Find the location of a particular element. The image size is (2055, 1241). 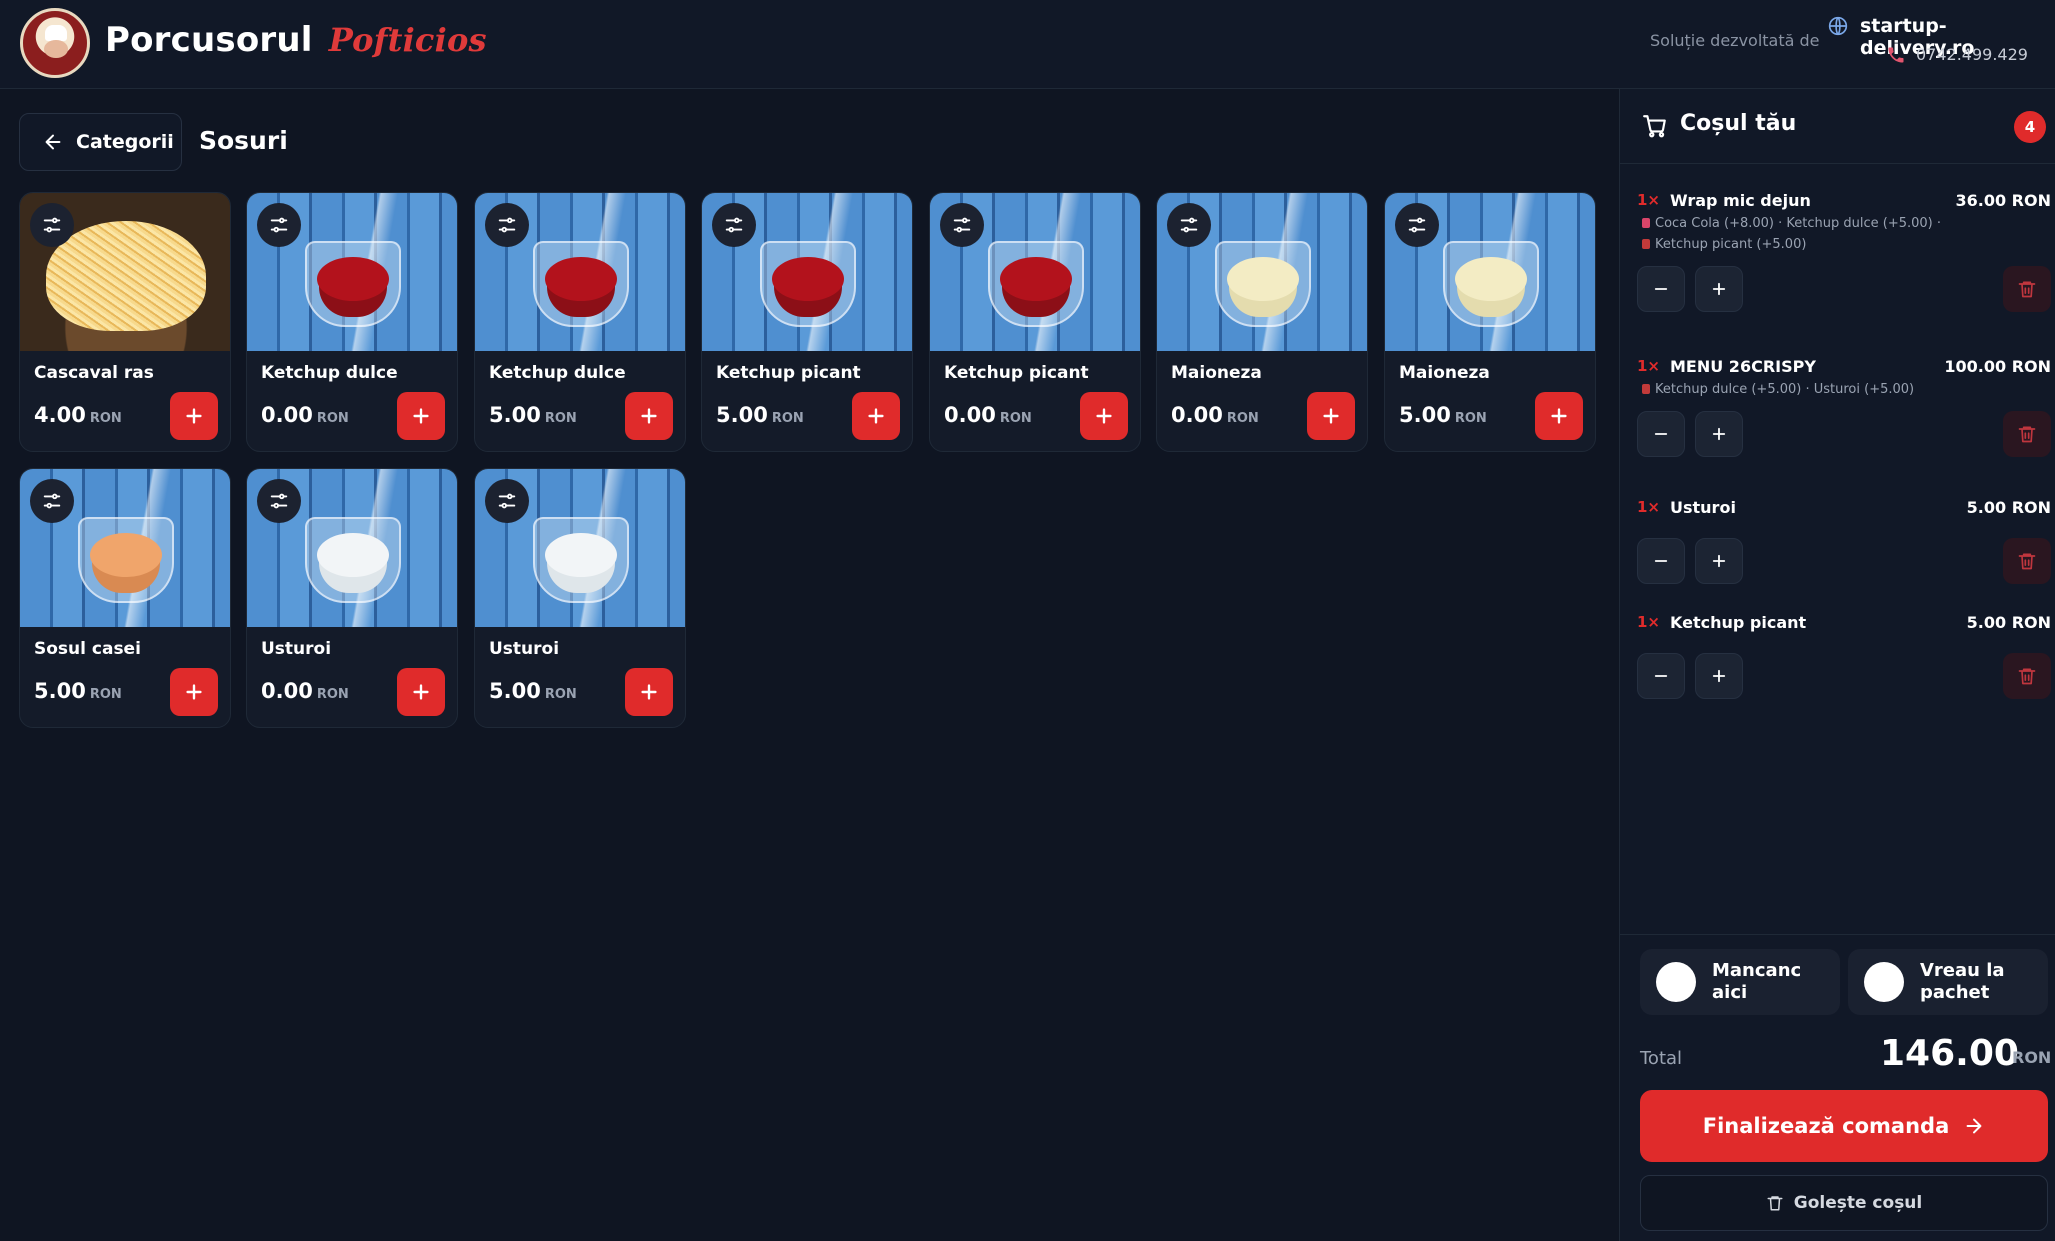

product-card: Ketchup dulce 5.00 RON is located at coordinates (580, 322).